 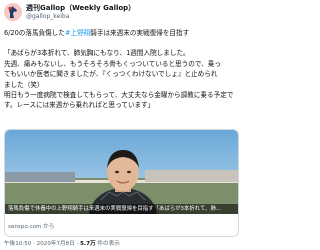 What do you see at coordinates (31, 226) in the screenshot?
I see `card-source: sanspo.com から` at bounding box center [31, 226].